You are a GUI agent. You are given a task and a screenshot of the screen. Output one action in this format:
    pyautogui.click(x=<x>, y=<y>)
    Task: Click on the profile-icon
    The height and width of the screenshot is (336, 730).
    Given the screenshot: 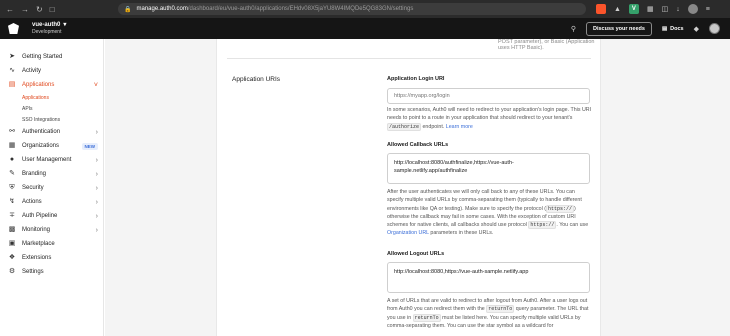 What is the action you would take?
    pyautogui.click(x=692, y=9)
    